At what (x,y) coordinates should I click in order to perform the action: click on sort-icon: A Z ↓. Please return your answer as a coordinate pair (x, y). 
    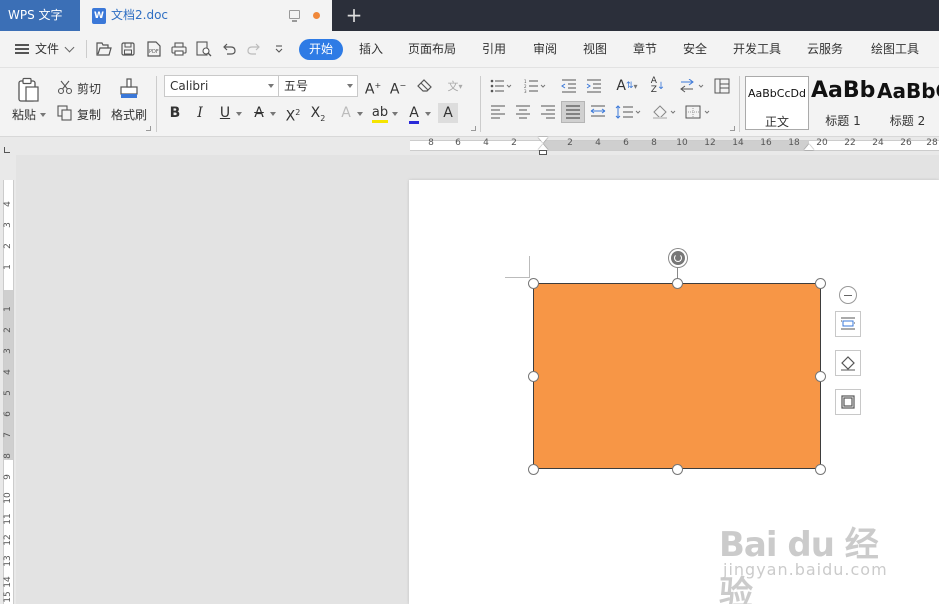
    Looking at the image, I should click on (658, 86).